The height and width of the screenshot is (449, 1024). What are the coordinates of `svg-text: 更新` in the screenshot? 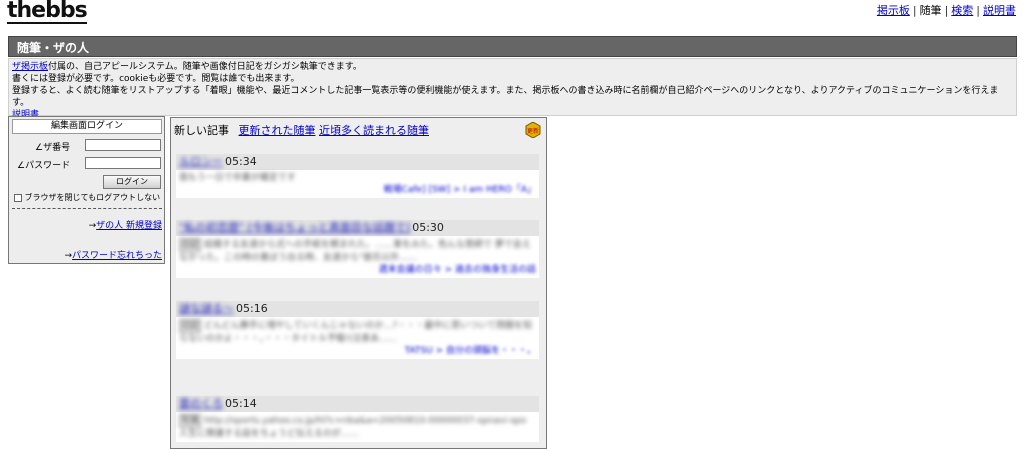 It's located at (533, 131).